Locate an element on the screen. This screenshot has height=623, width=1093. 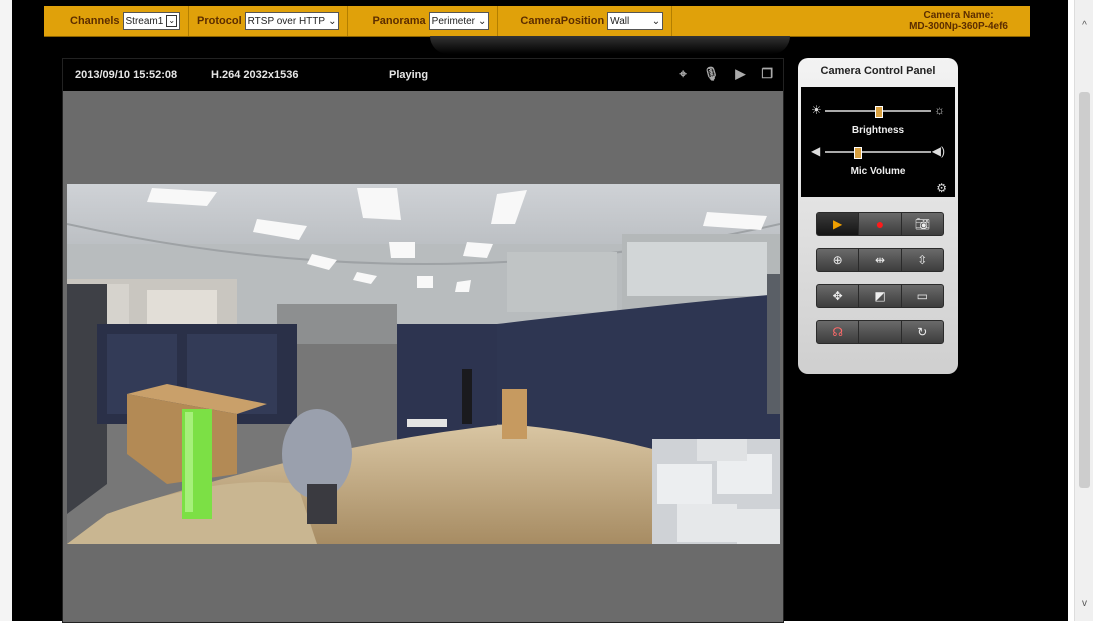
single-view-button: ▭ is located at coordinates (922, 296).